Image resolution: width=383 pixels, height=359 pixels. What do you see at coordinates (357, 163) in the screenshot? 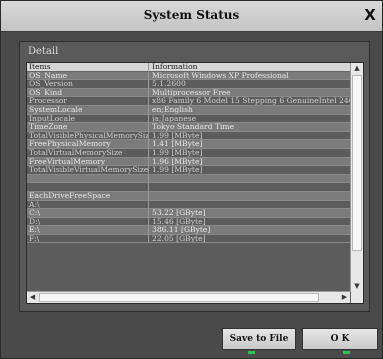
I see `vertical-scroll-thumb` at bounding box center [357, 163].